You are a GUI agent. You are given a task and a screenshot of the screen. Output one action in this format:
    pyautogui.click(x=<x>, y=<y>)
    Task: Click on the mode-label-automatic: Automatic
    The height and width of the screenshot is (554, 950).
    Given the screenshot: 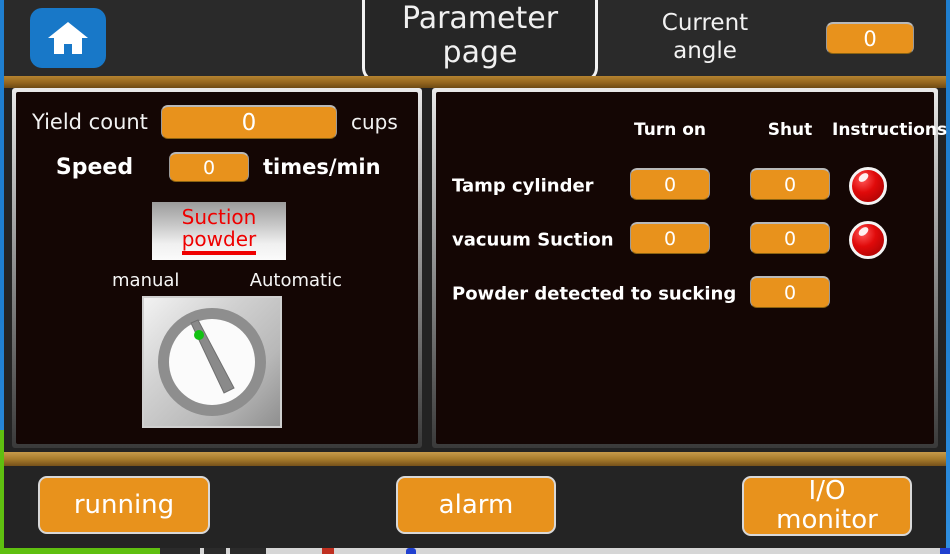 What is the action you would take?
    pyautogui.click(x=295, y=280)
    